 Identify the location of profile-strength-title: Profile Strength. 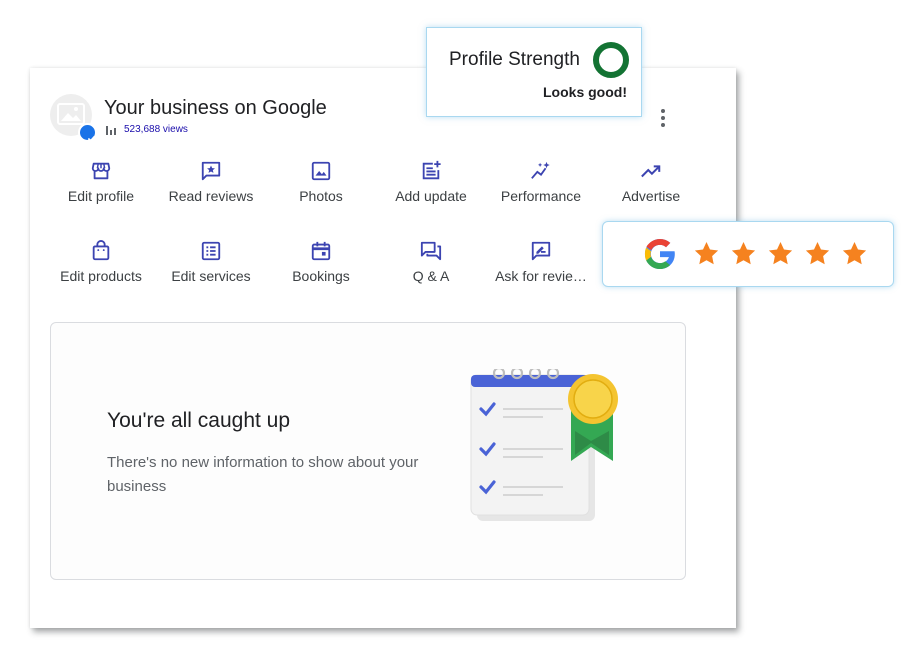
(514, 59).